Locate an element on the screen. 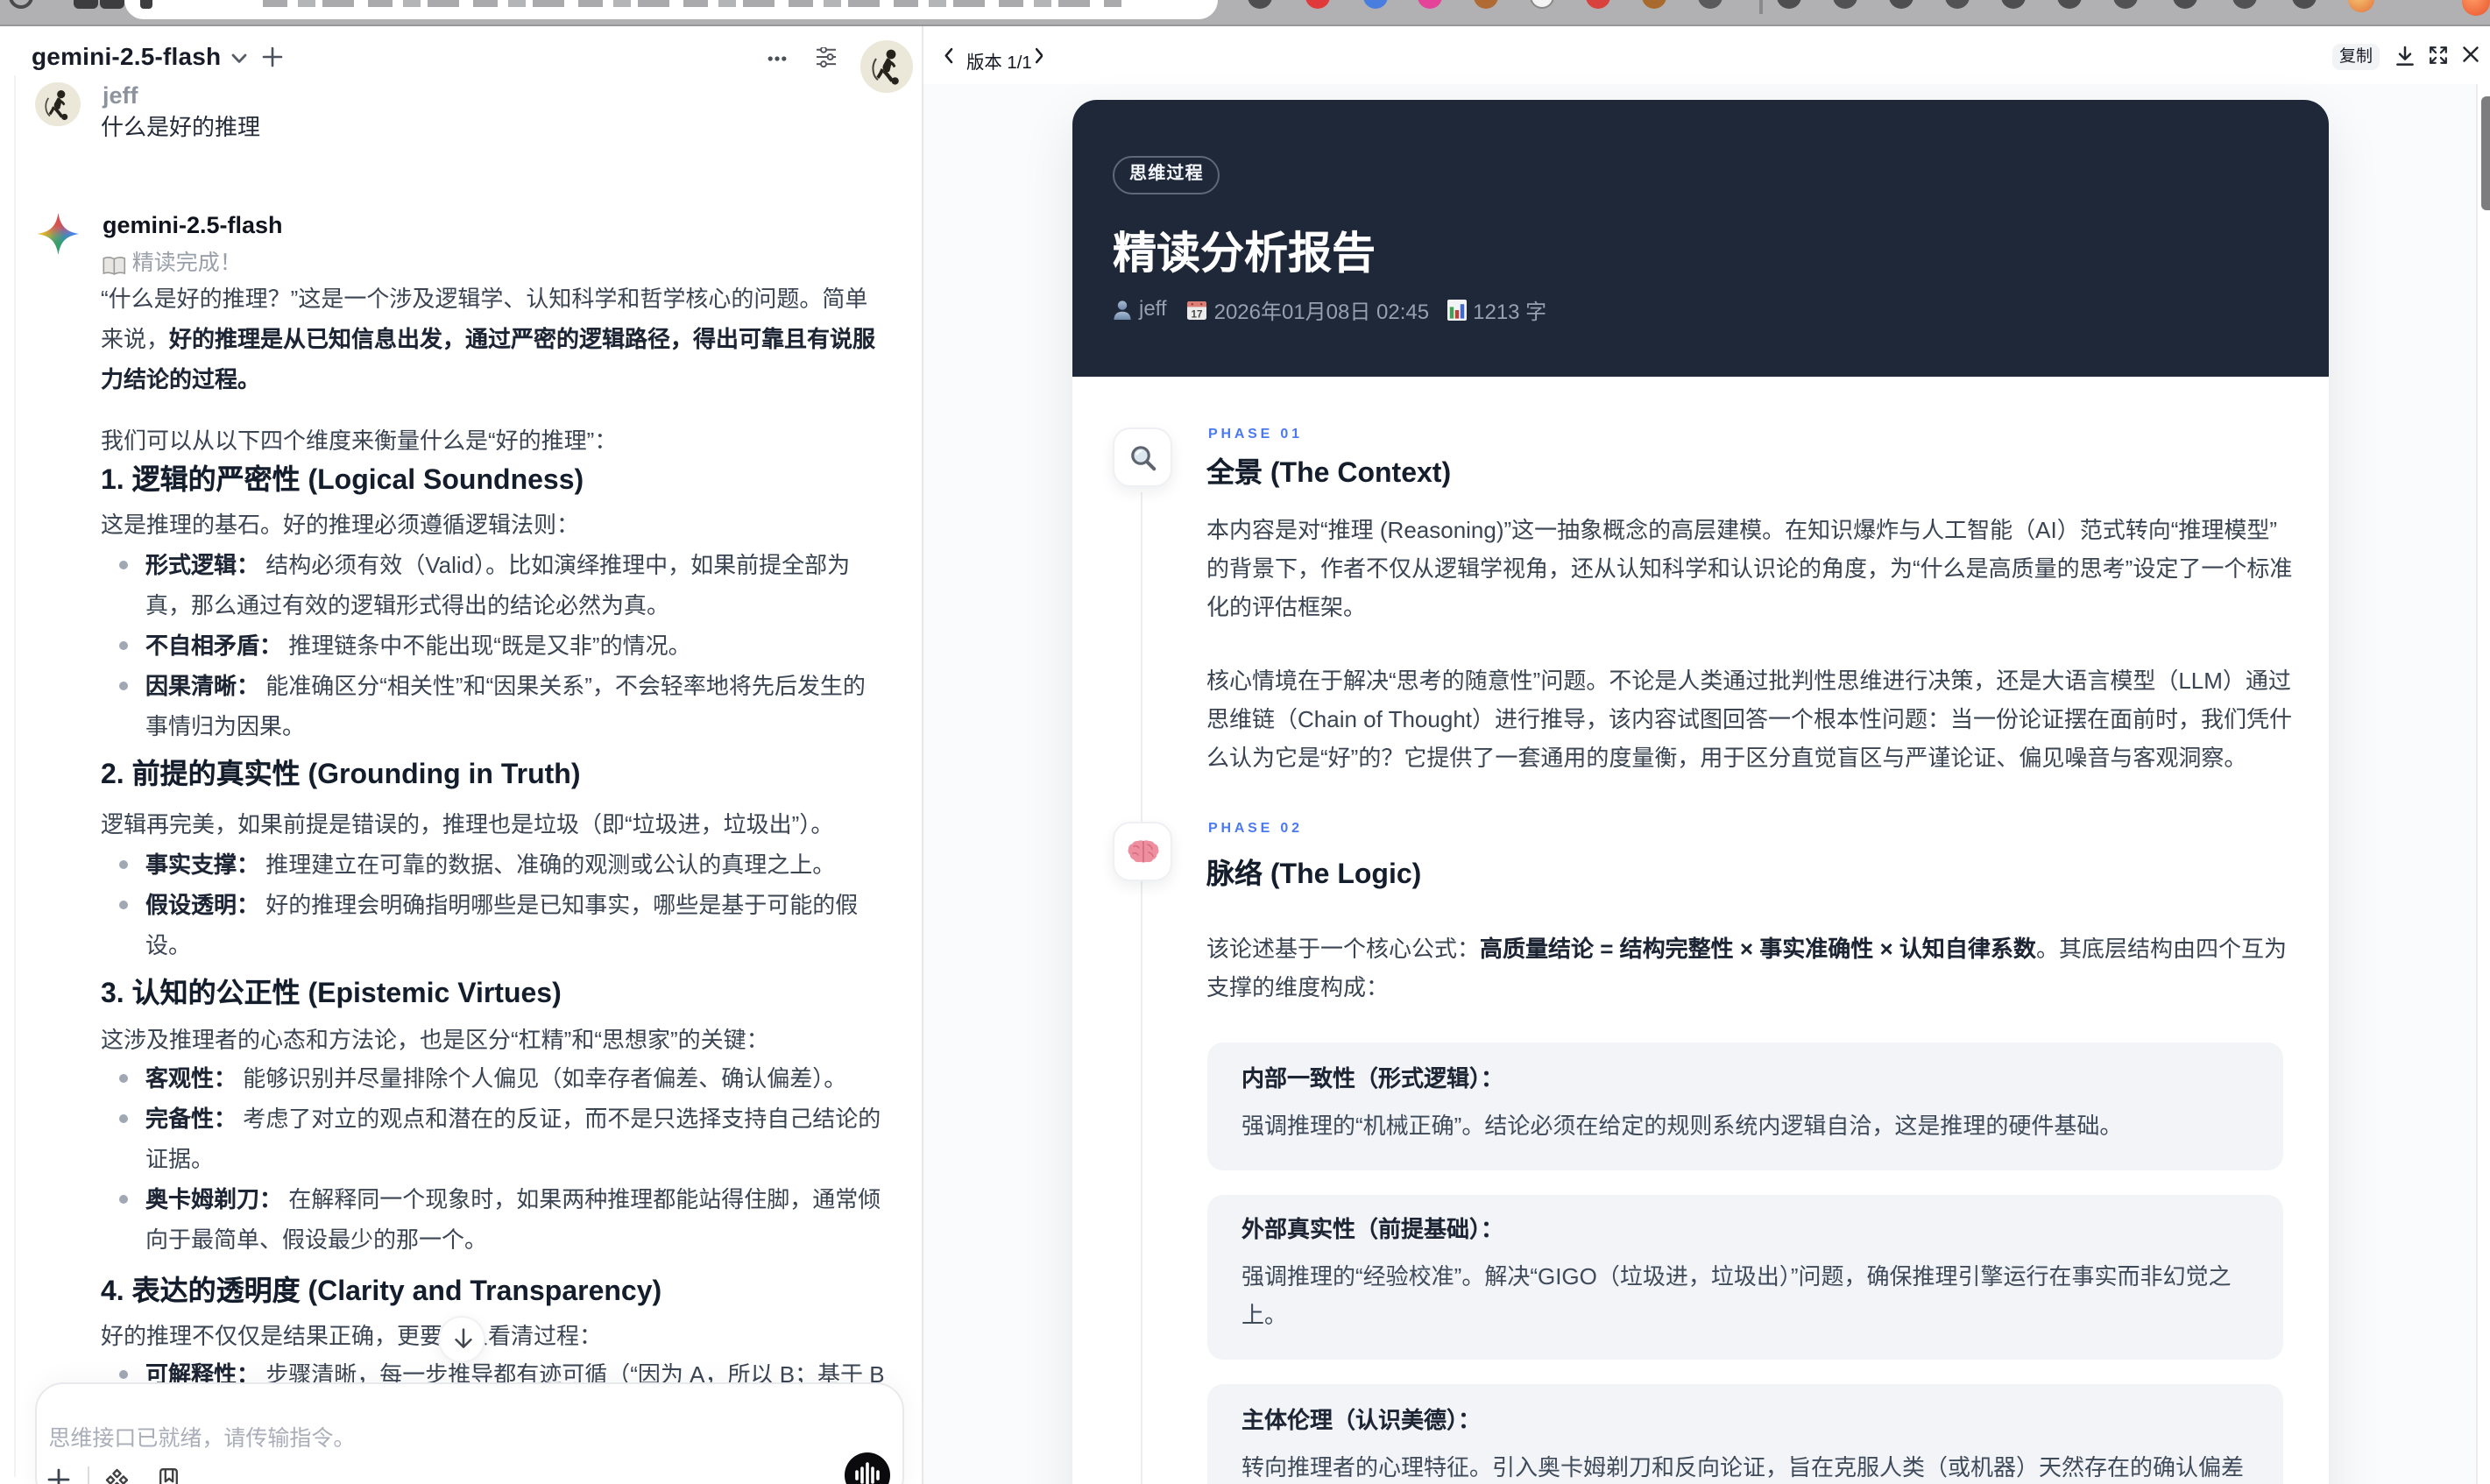 The height and width of the screenshot is (1484, 2490). svg-text: 17 is located at coordinates (1196, 314).